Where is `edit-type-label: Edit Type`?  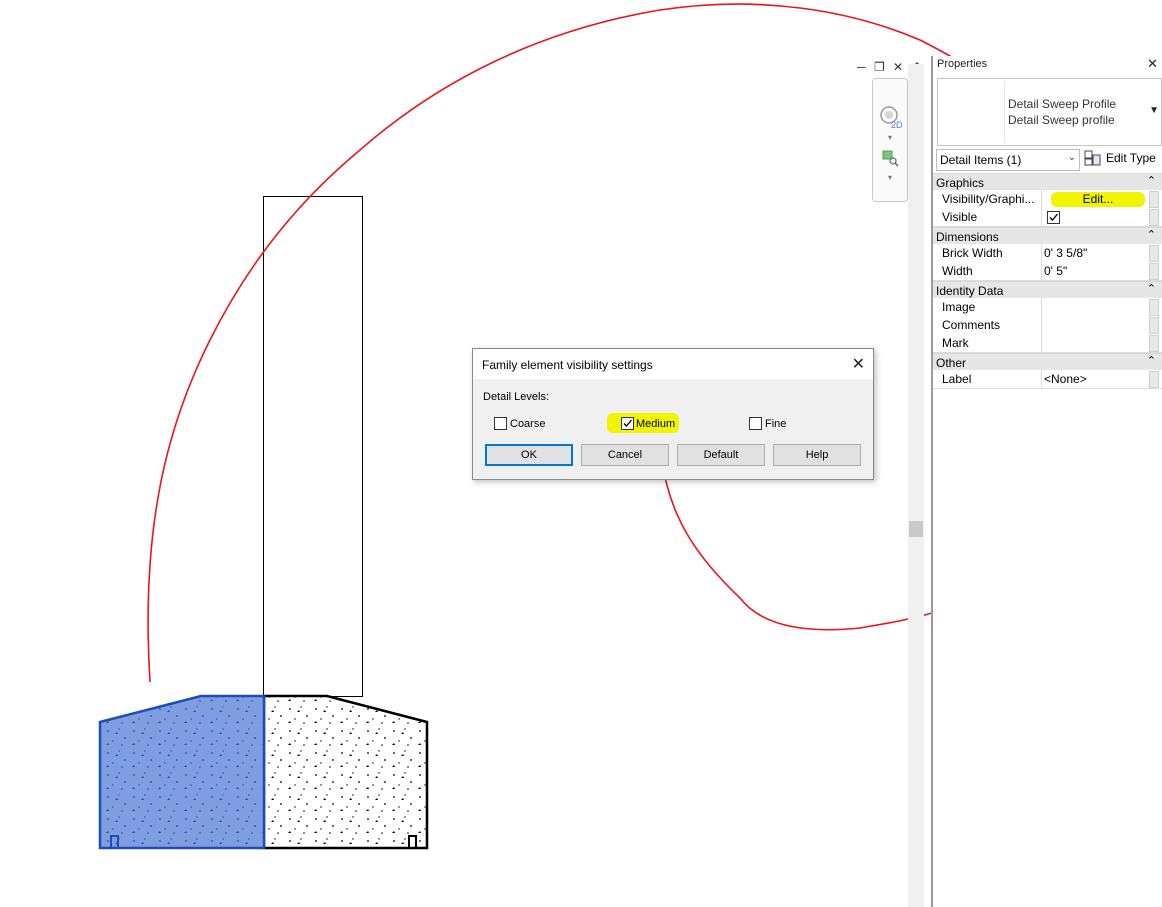 edit-type-label: Edit Type is located at coordinates (1131, 158).